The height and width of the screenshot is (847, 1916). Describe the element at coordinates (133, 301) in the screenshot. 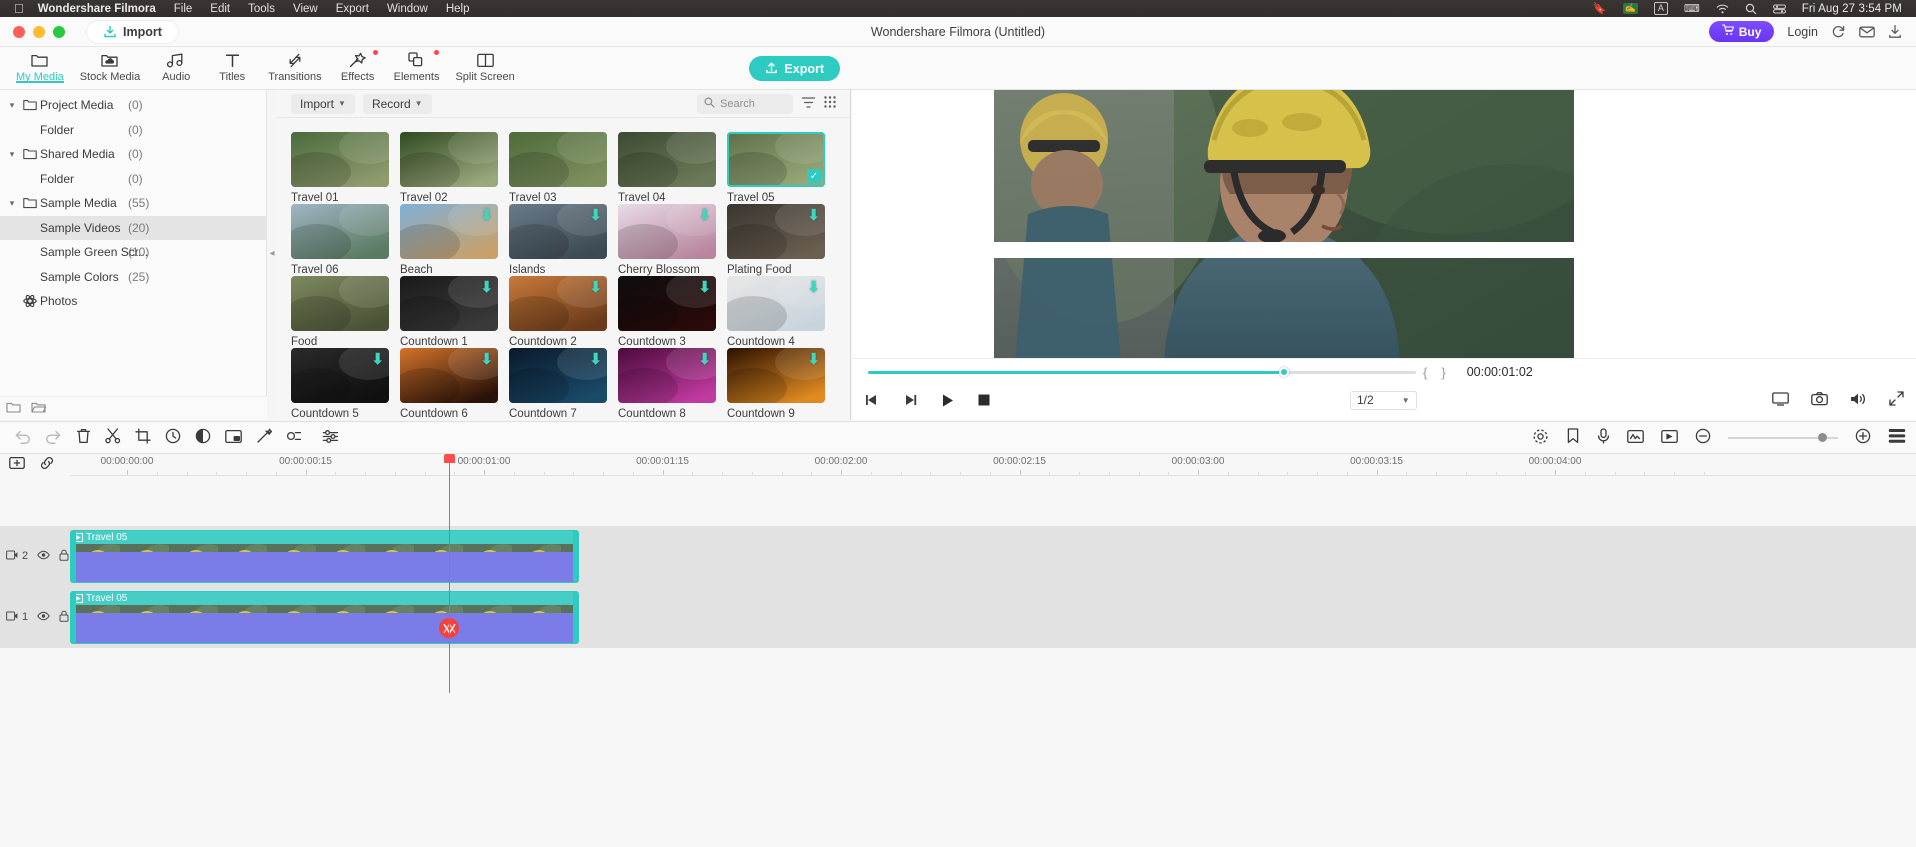

I see `sidebar-item-photos: Photos` at that location.